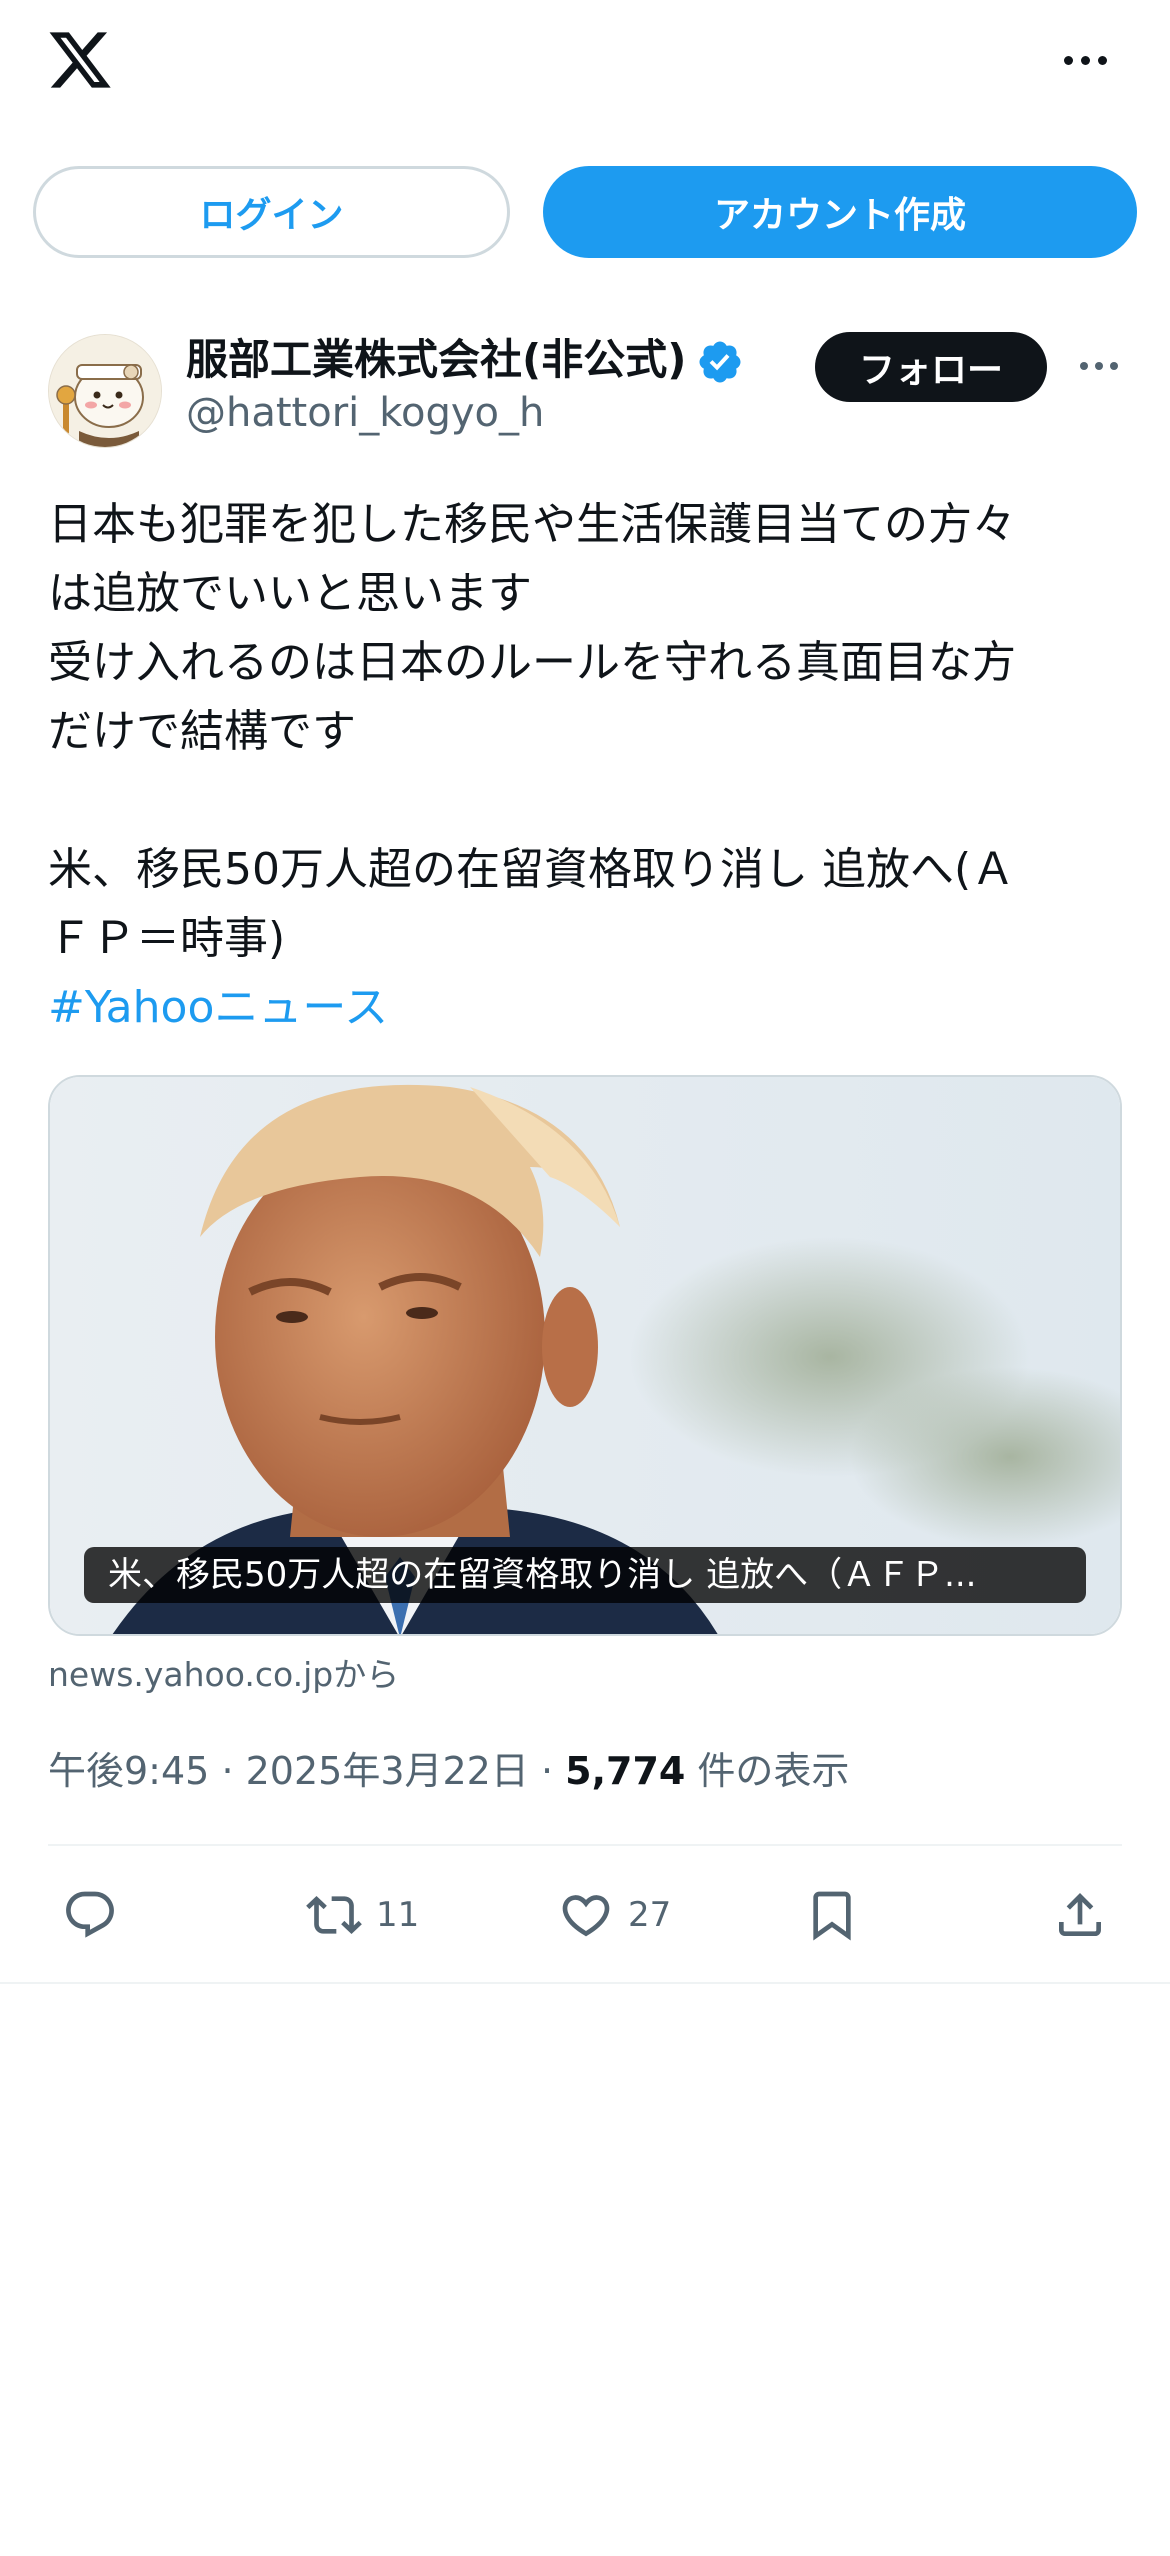 The image size is (1170, 2556). I want to click on post-meta: 午後9:45 · 2025年3月22日 · 5,774 件の表示, so click(448, 1767).